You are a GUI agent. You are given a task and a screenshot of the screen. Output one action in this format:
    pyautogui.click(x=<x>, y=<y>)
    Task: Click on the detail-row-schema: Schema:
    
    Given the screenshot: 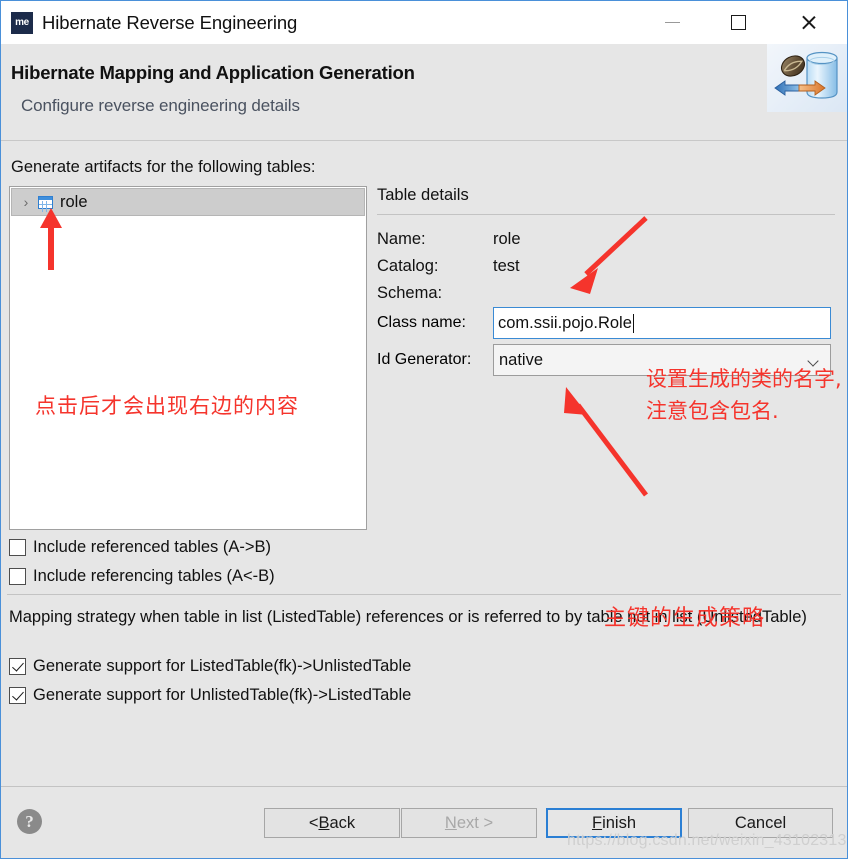 What is the action you would take?
    pyautogui.click(x=435, y=293)
    